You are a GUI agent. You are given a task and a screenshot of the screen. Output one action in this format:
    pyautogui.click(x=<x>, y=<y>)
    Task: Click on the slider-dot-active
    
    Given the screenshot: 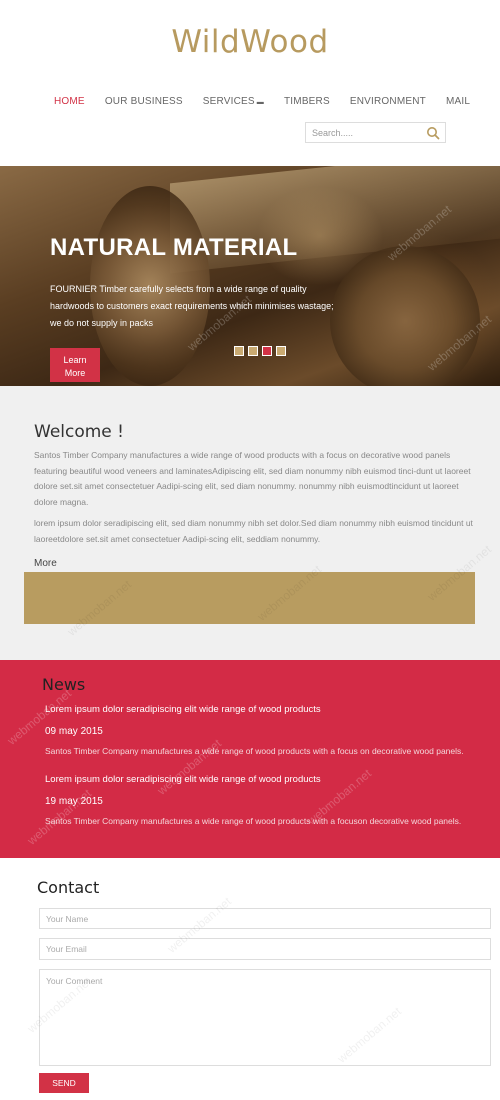 What is the action you would take?
    pyautogui.click(x=267, y=351)
    